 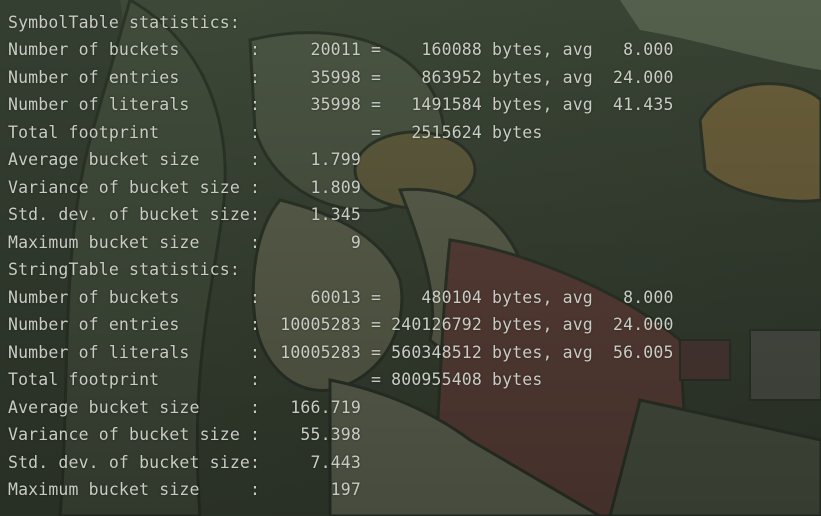 I want to click on console-line: Variance of bucket size : 55.398, so click(x=184, y=434).